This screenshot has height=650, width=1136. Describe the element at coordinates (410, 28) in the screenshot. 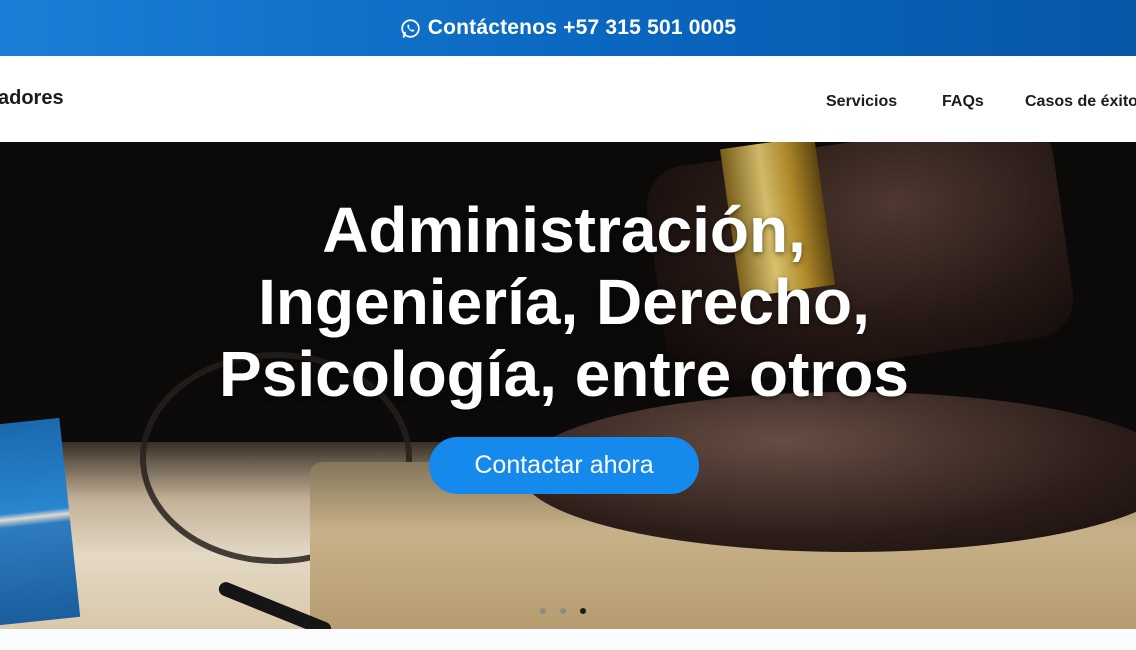

I see `whatsapp-icon` at that location.